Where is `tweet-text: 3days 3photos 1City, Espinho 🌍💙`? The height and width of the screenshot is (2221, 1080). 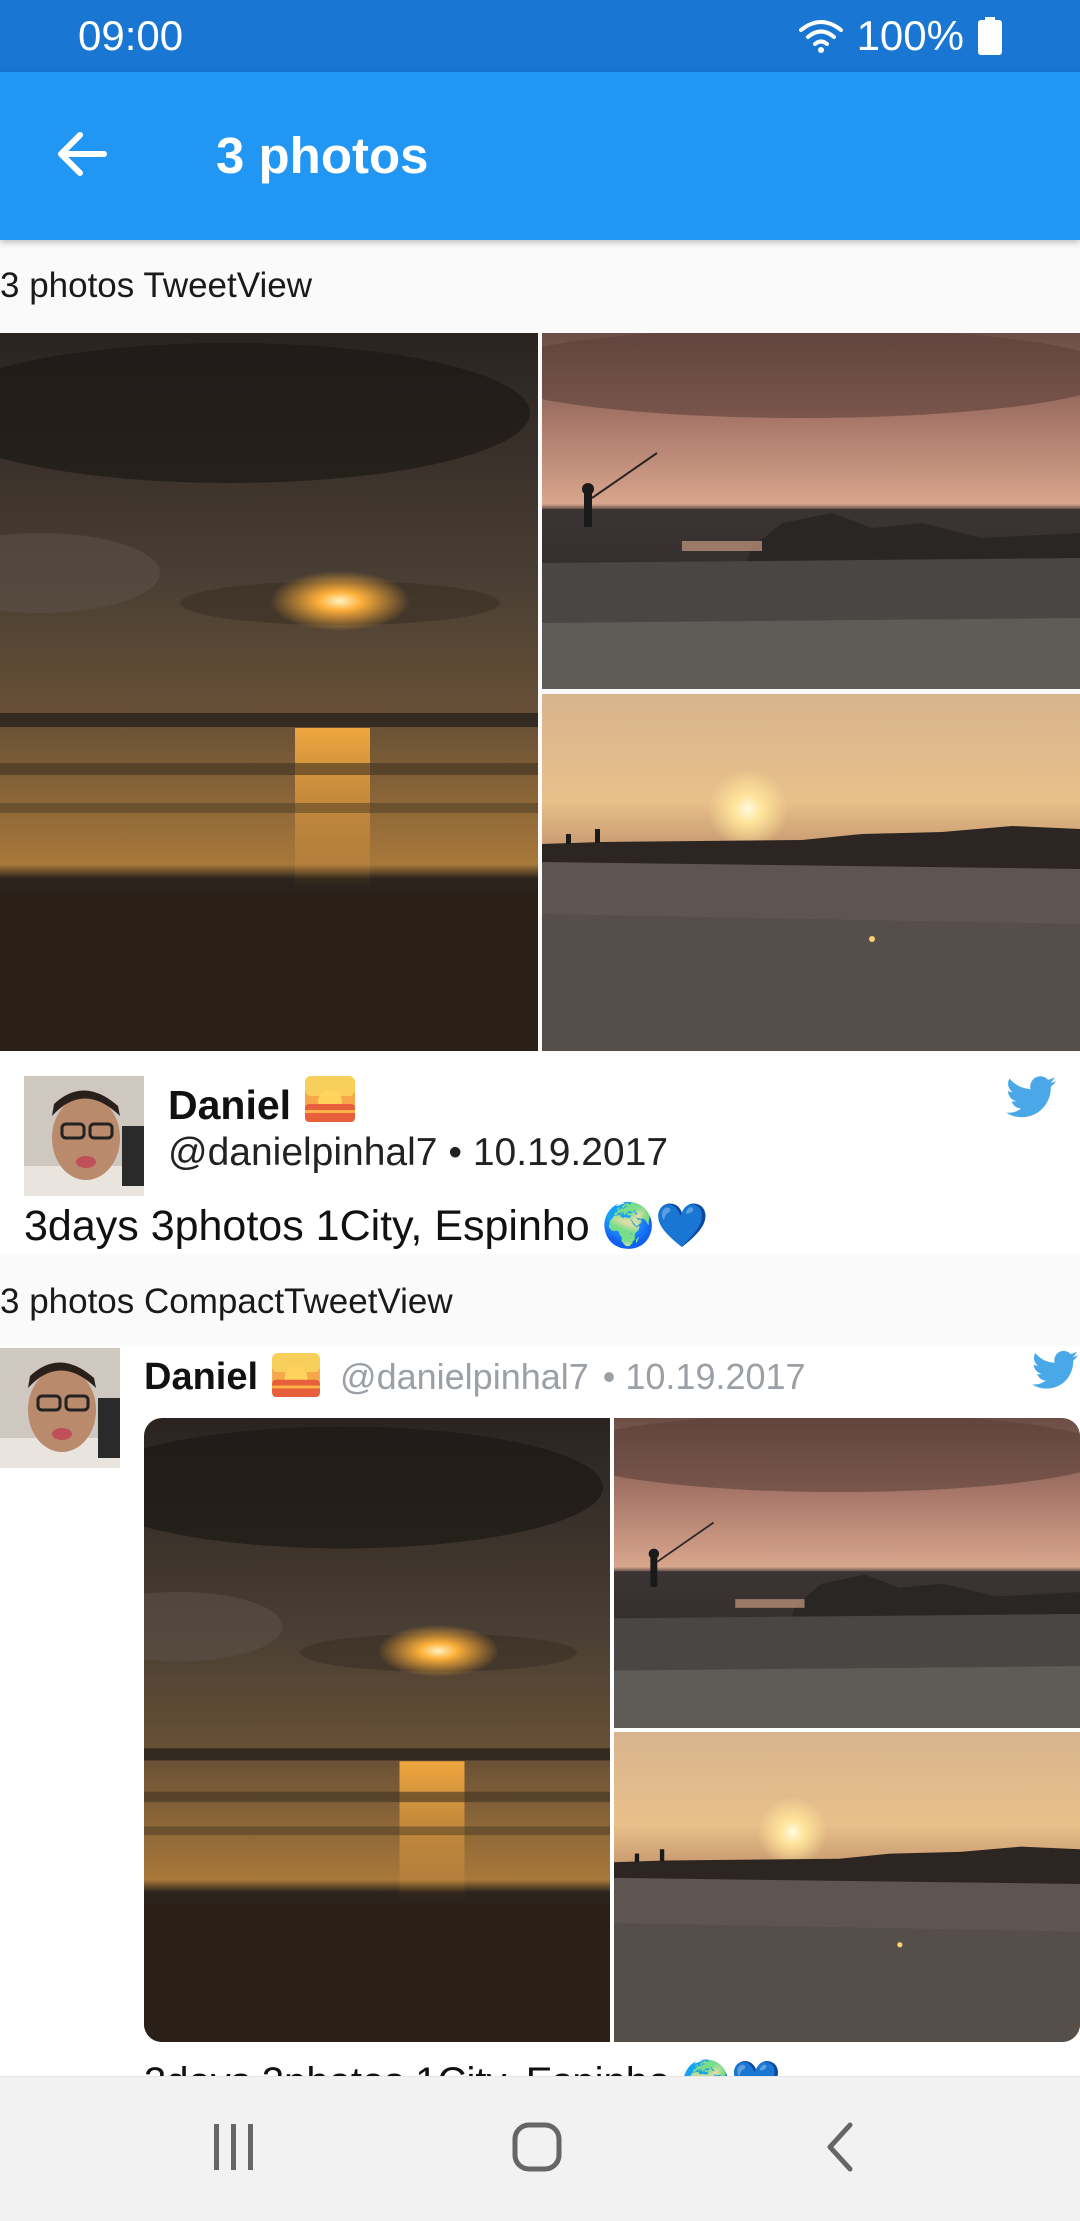
tweet-text: 3days 3photos 1City, Espinho 🌍💙 is located at coordinates (366, 1226).